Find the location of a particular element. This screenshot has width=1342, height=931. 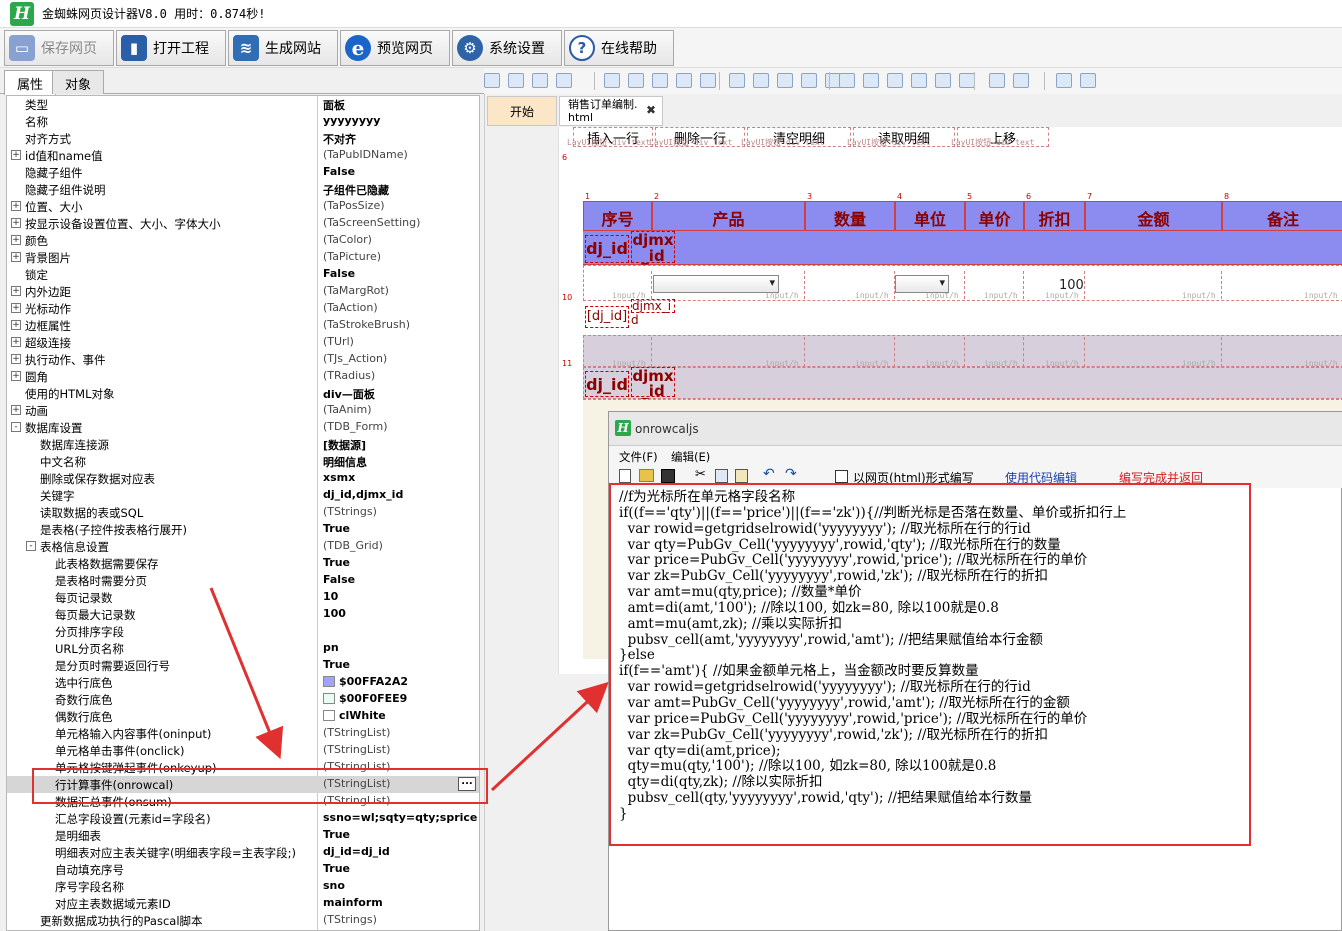

property-row: 对应主表数据域元素ID mainform is located at coordinates (243, 903).